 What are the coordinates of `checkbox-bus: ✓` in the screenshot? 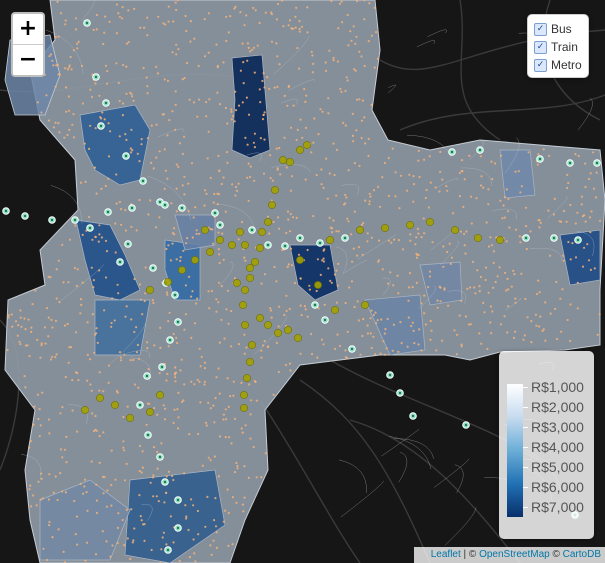 It's located at (540, 29).